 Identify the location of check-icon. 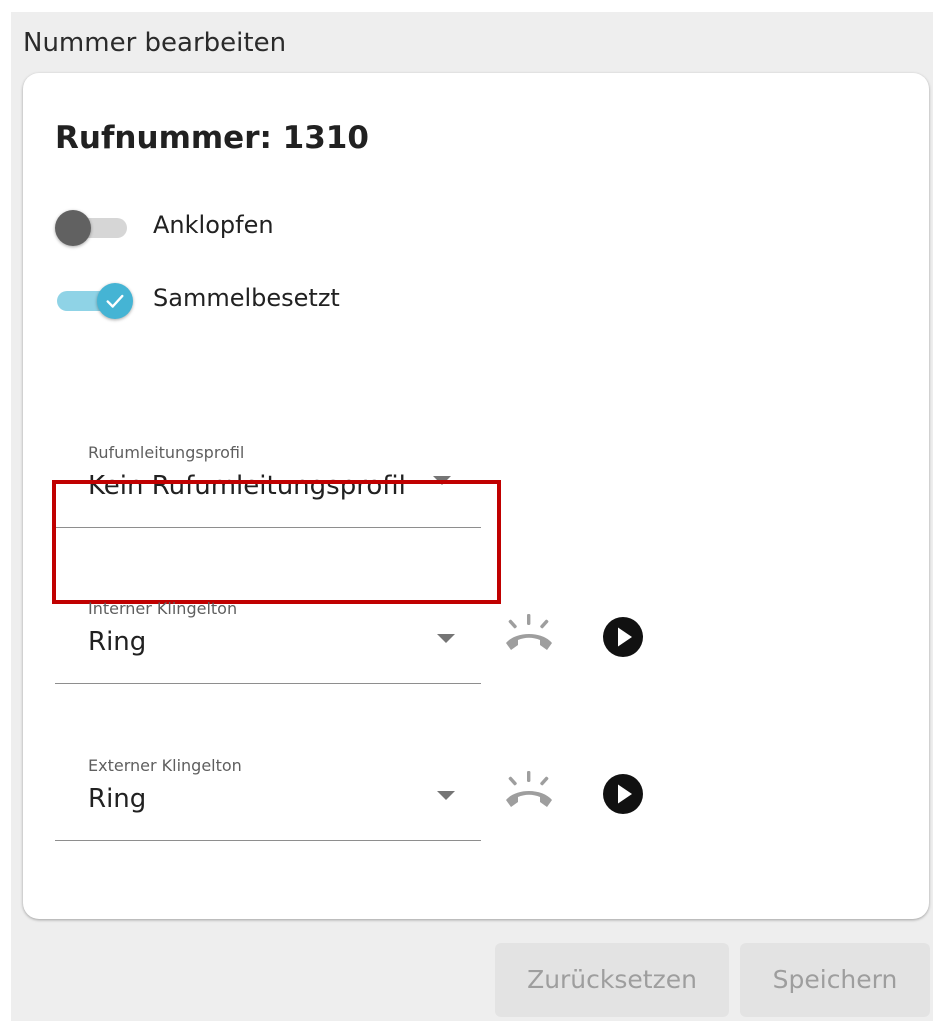
(115, 301).